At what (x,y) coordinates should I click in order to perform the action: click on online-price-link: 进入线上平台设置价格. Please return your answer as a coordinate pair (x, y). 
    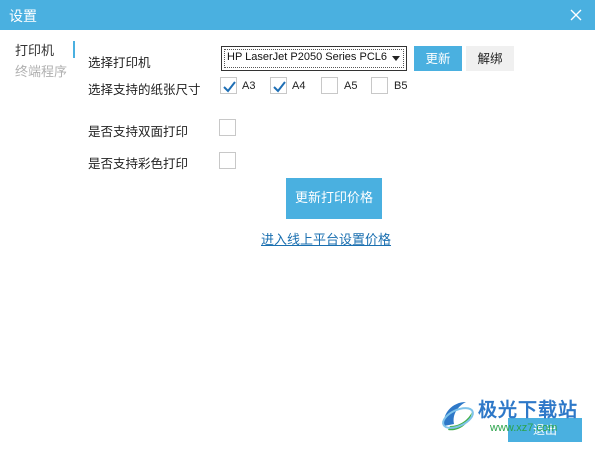
    Looking at the image, I should click on (326, 238).